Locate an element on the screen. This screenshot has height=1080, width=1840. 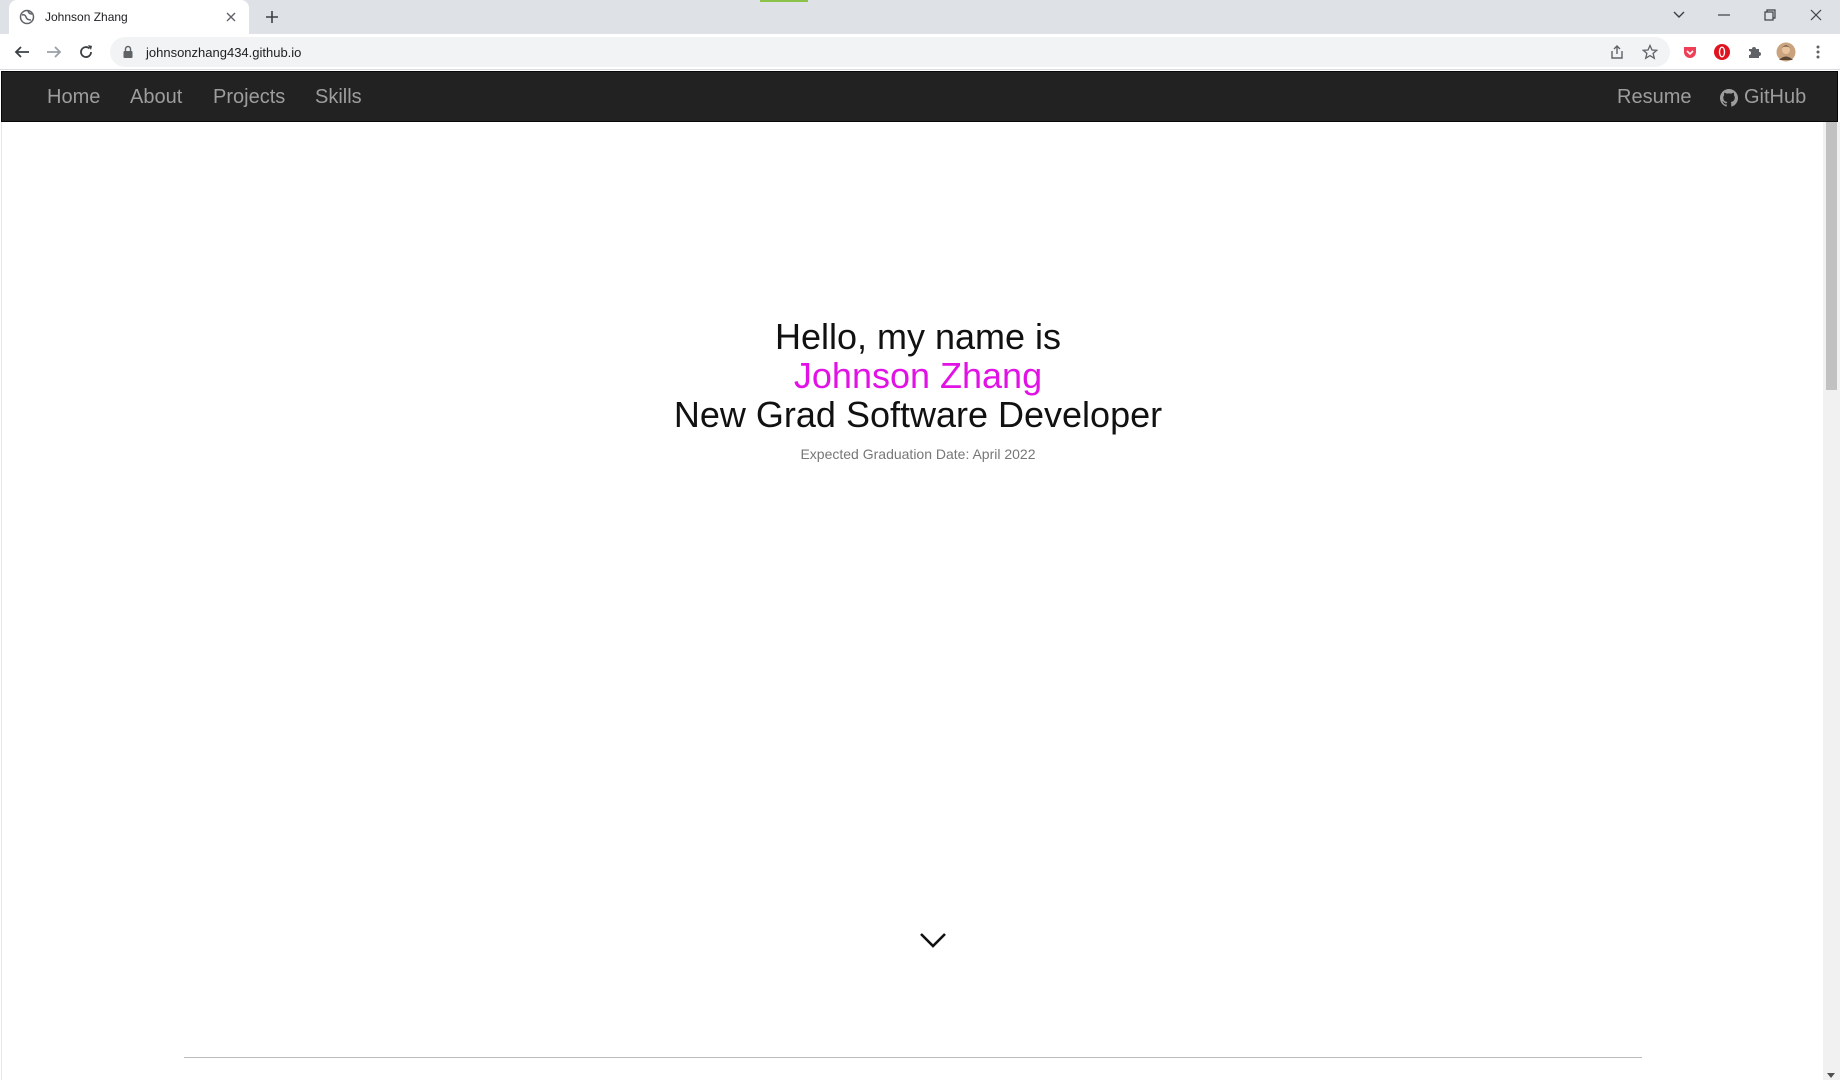
github-icon is located at coordinates (1729, 97).